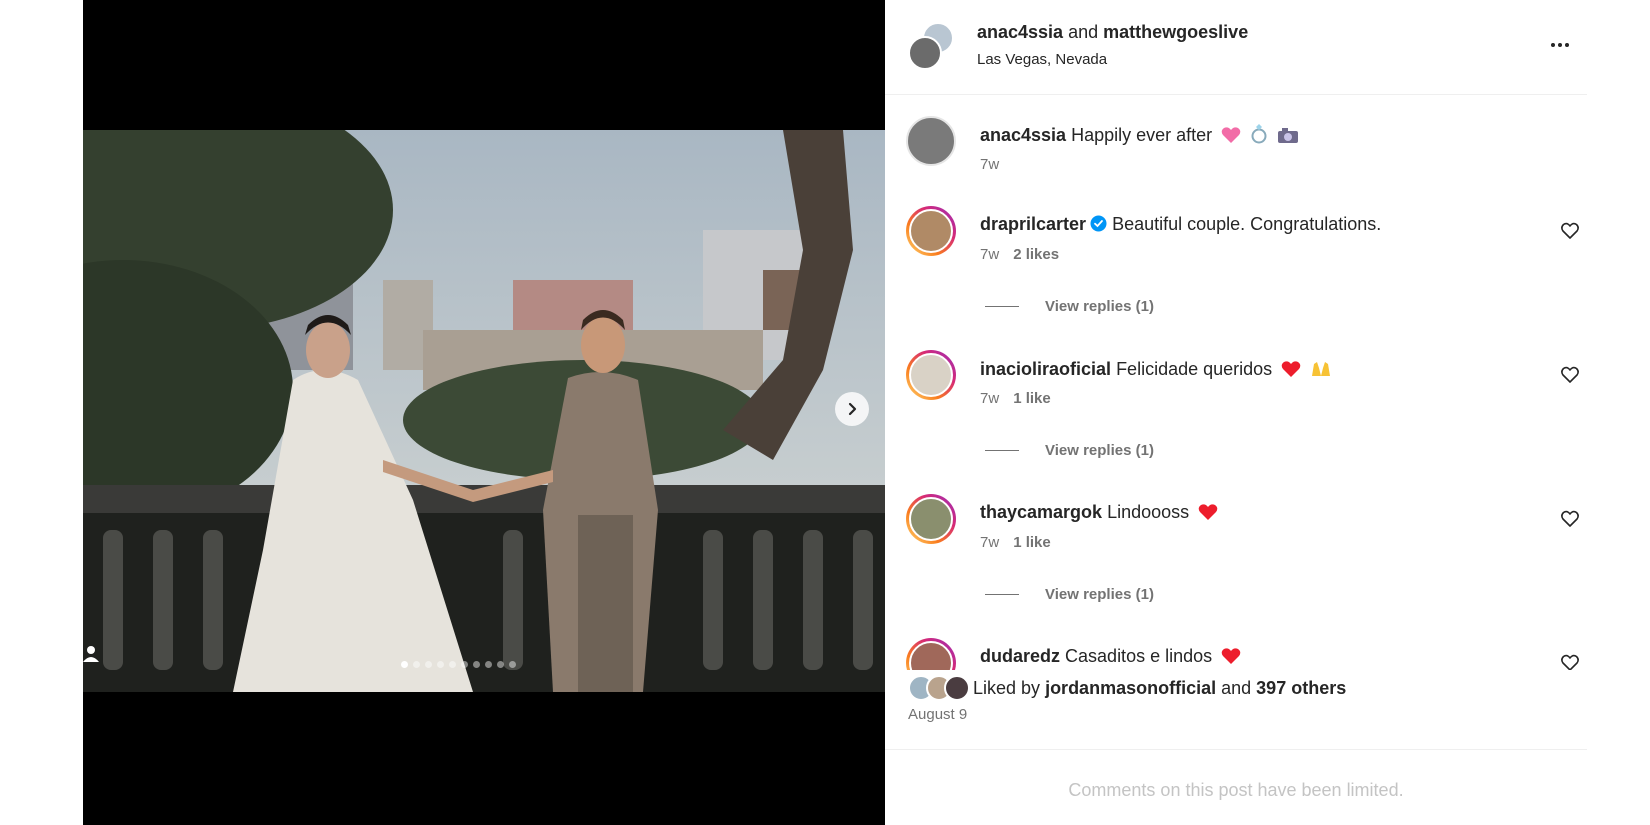 This screenshot has width=1650, height=825. Describe the element at coordinates (1083, 32) in the screenshot. I see `authors-joiner: and` at that location.